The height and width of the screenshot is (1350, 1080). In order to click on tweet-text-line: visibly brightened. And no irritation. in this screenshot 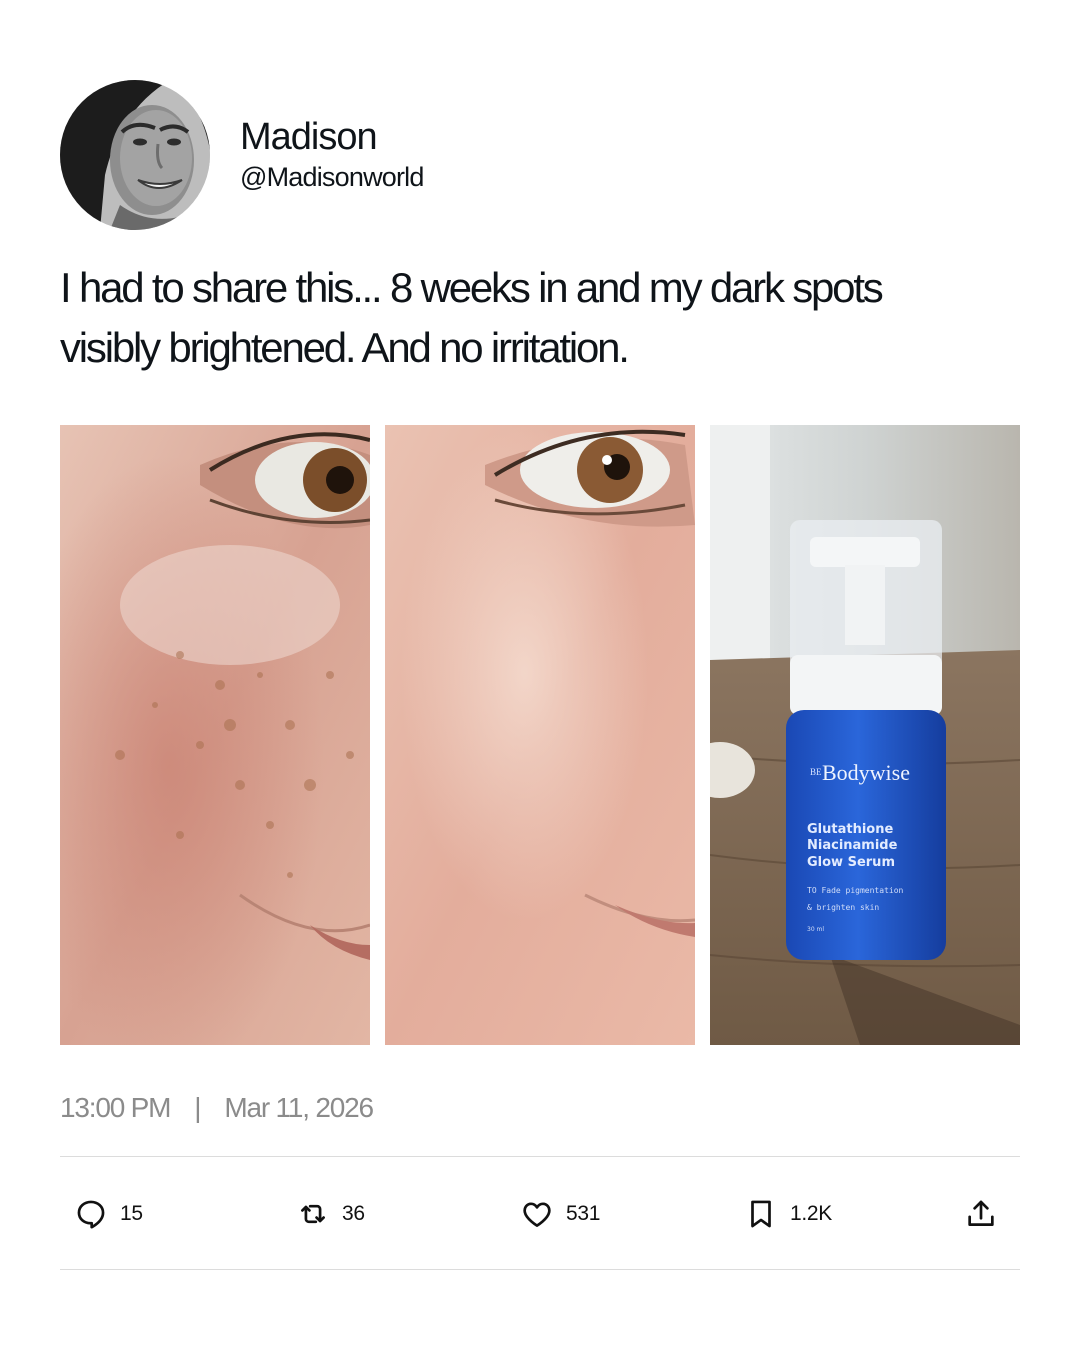, I will do `click(345, 347)`.